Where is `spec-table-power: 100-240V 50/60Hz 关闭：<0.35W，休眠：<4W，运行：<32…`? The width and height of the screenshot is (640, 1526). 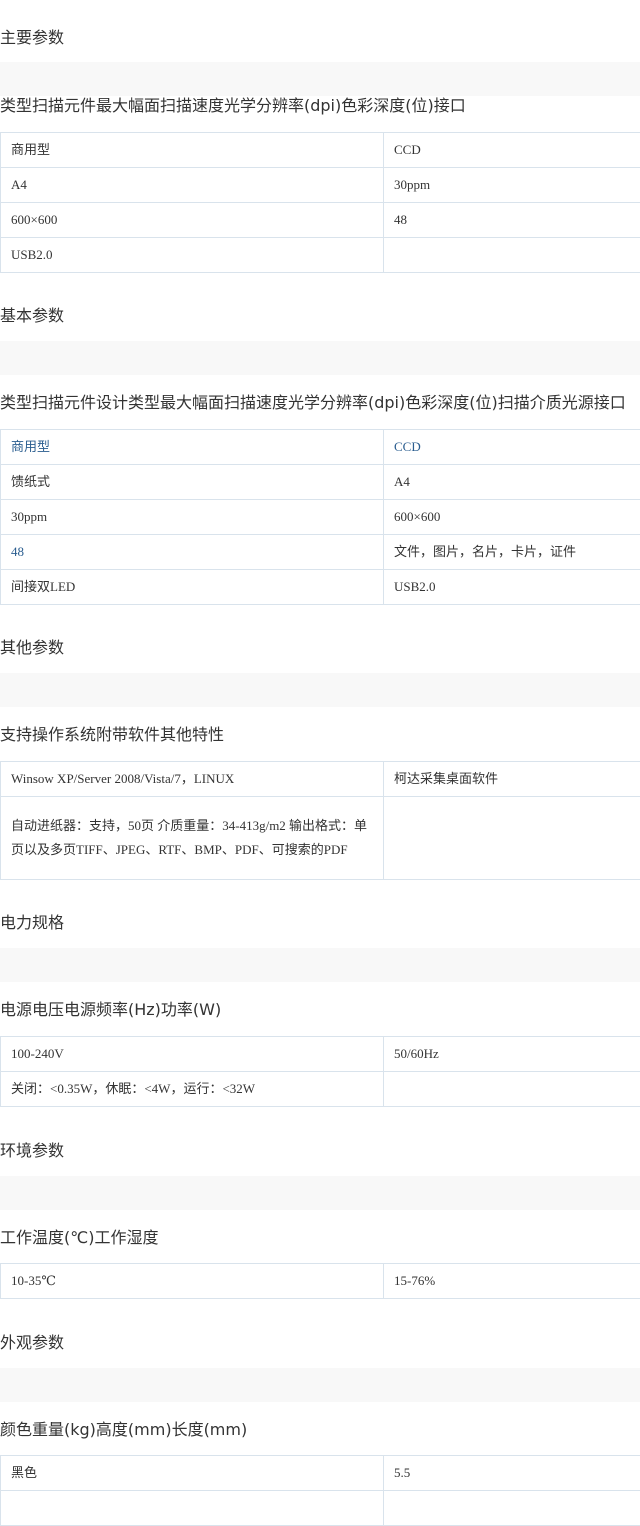 spec-table-power: 100-240V 50/60Hz 关闭：<0.35W，休眠：<4W，运行：<32… is located at coordinates (320, 1071).